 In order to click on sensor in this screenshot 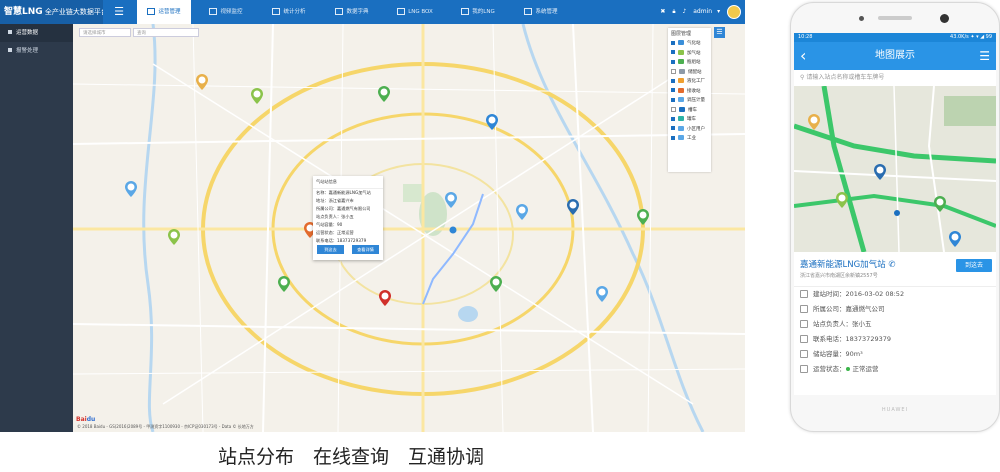, I will do `click(861, 18)`.